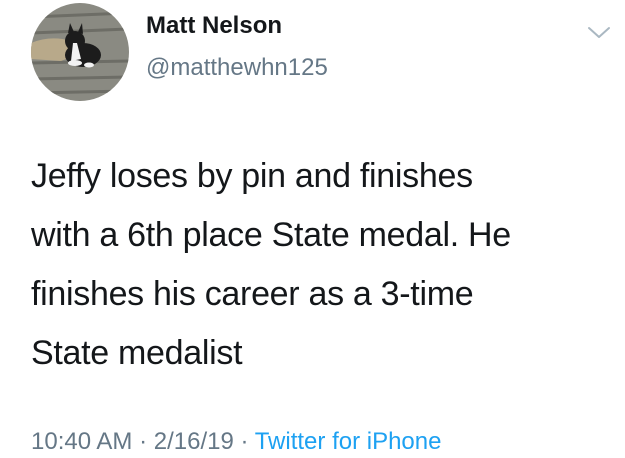  I want to click on tweet-text-line: with a 6th place State medal. He, so click(271, 235).